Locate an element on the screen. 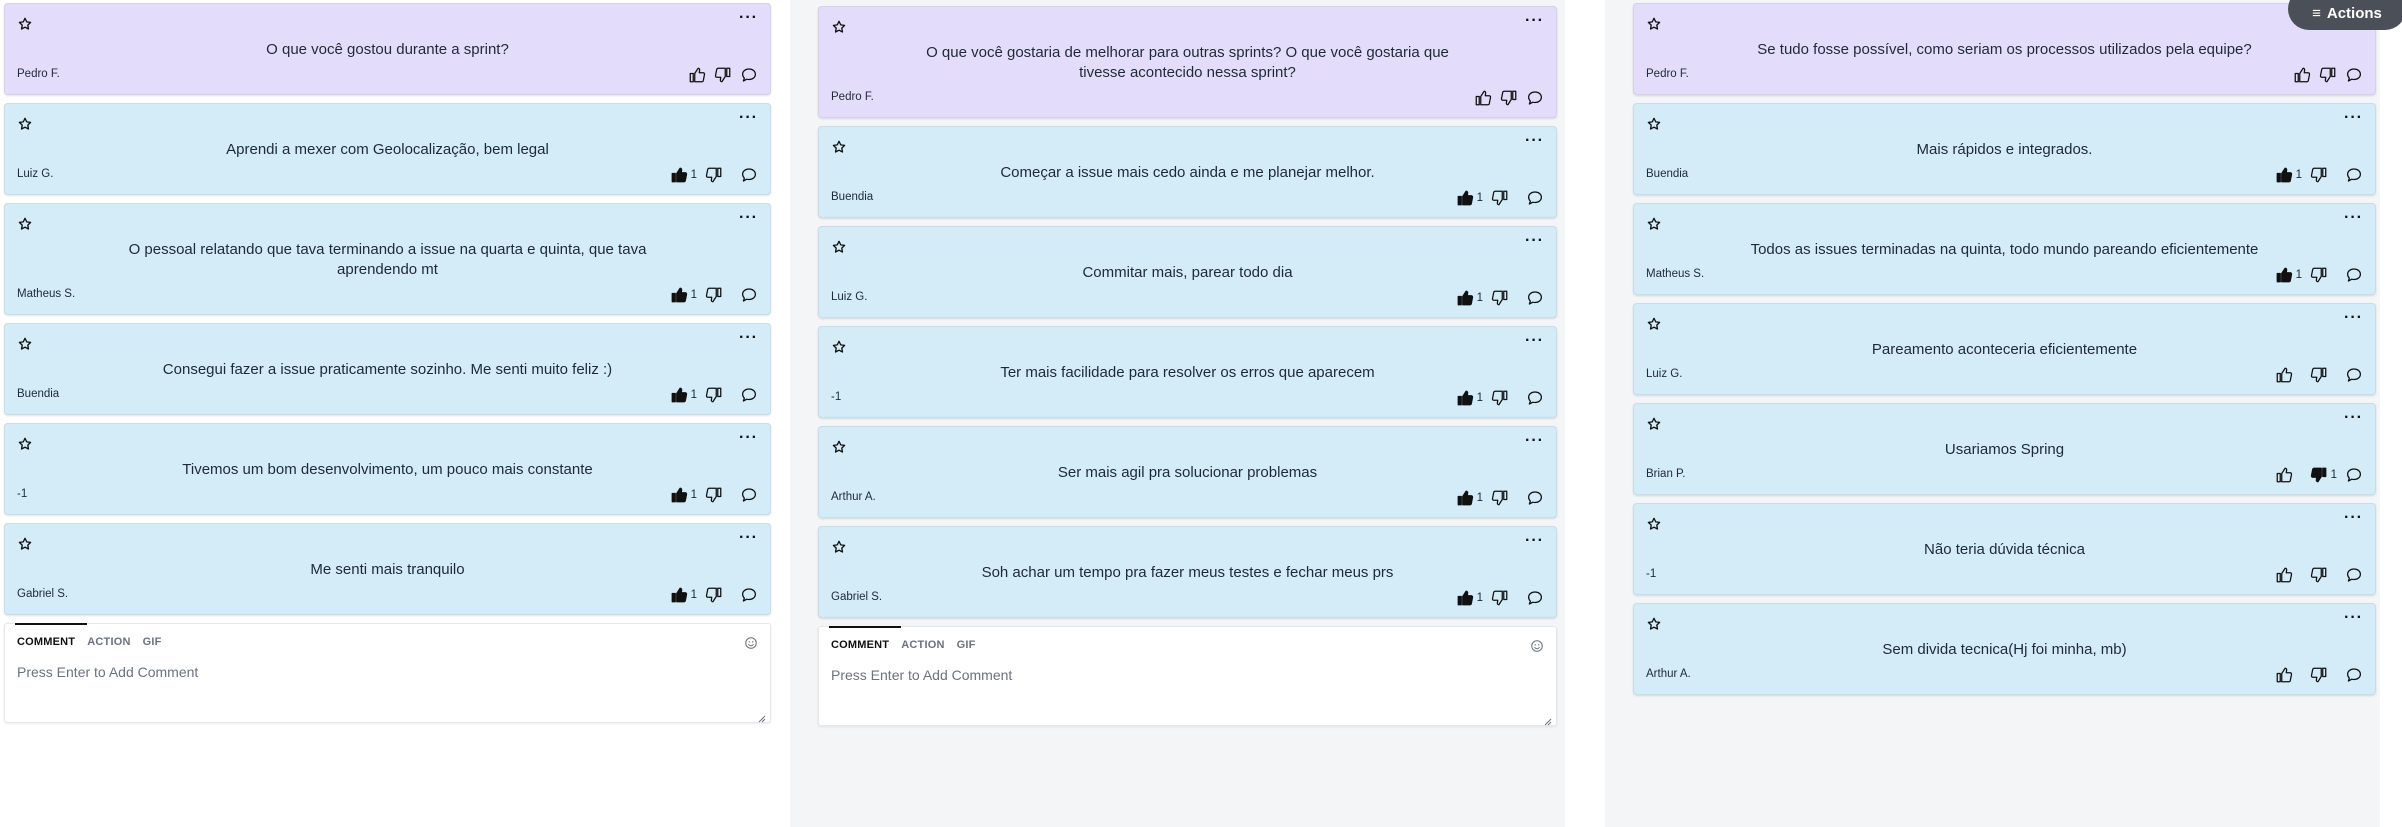 This screenshot has height=827, width=2402. actions-button: ≡ Actions is located at coordinates (2345, 15).